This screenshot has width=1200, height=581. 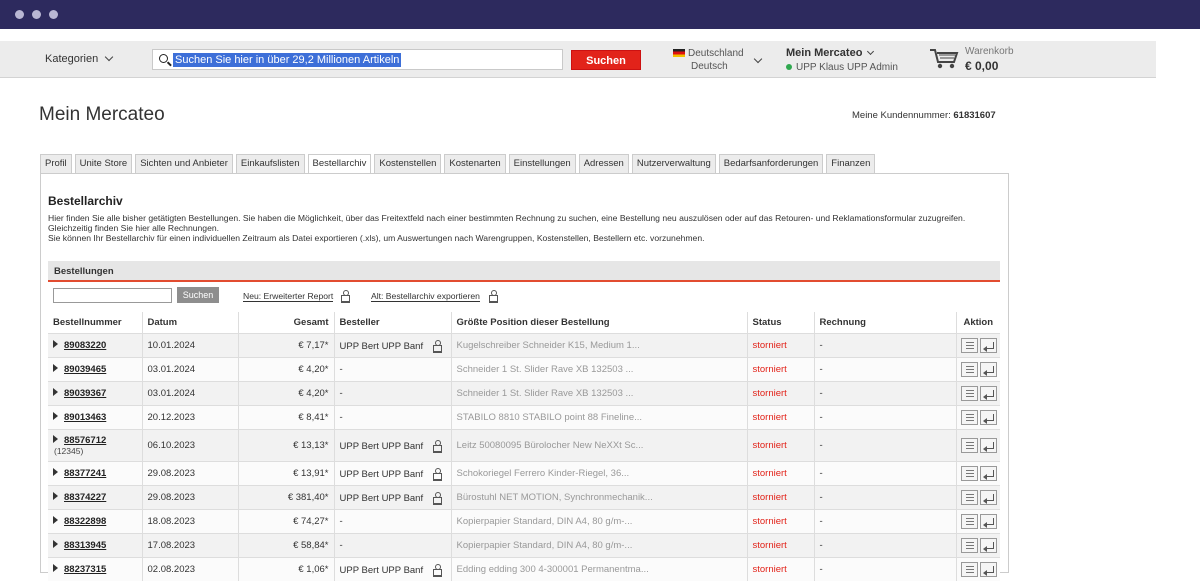 What do you see at coordinates (19, 14) in the screenshot?
I see `window-close-dot` at bounding box center [19, 14].